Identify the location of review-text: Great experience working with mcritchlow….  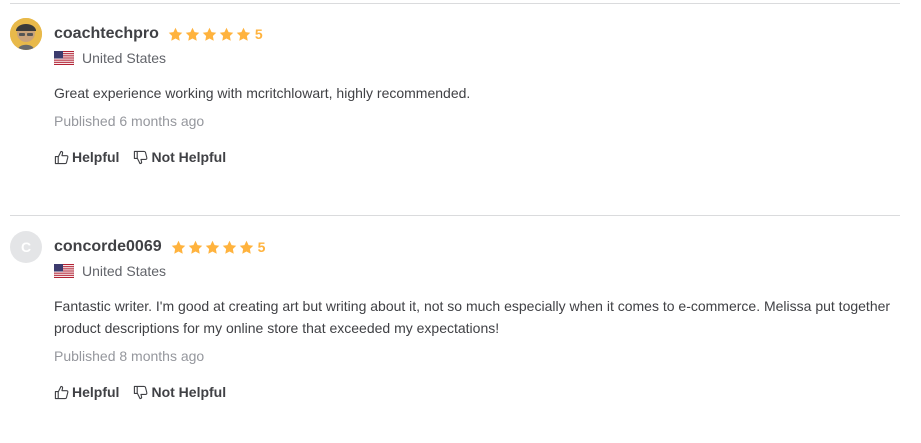
(262, 93).